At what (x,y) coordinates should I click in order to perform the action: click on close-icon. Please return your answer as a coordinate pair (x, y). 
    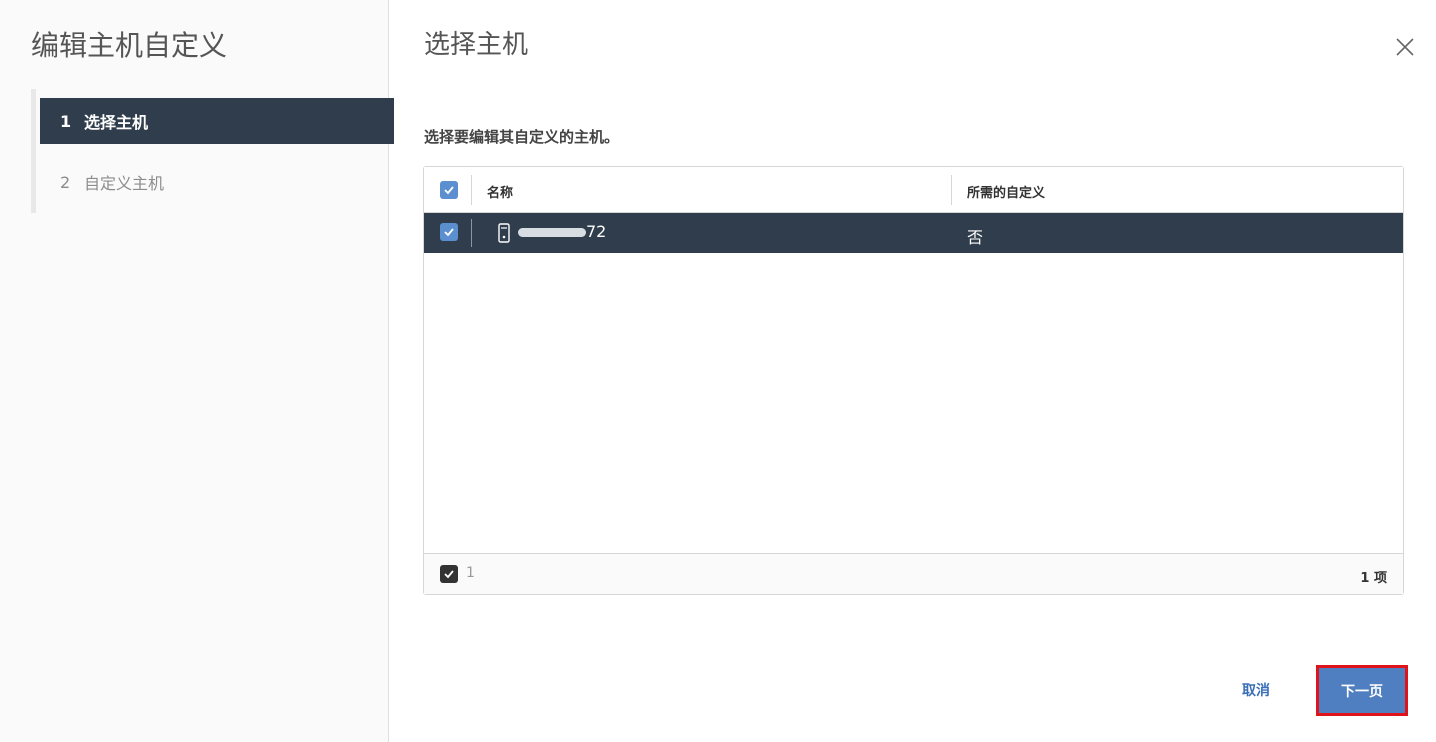
    Looking at the image, I should click on (1405, 47).